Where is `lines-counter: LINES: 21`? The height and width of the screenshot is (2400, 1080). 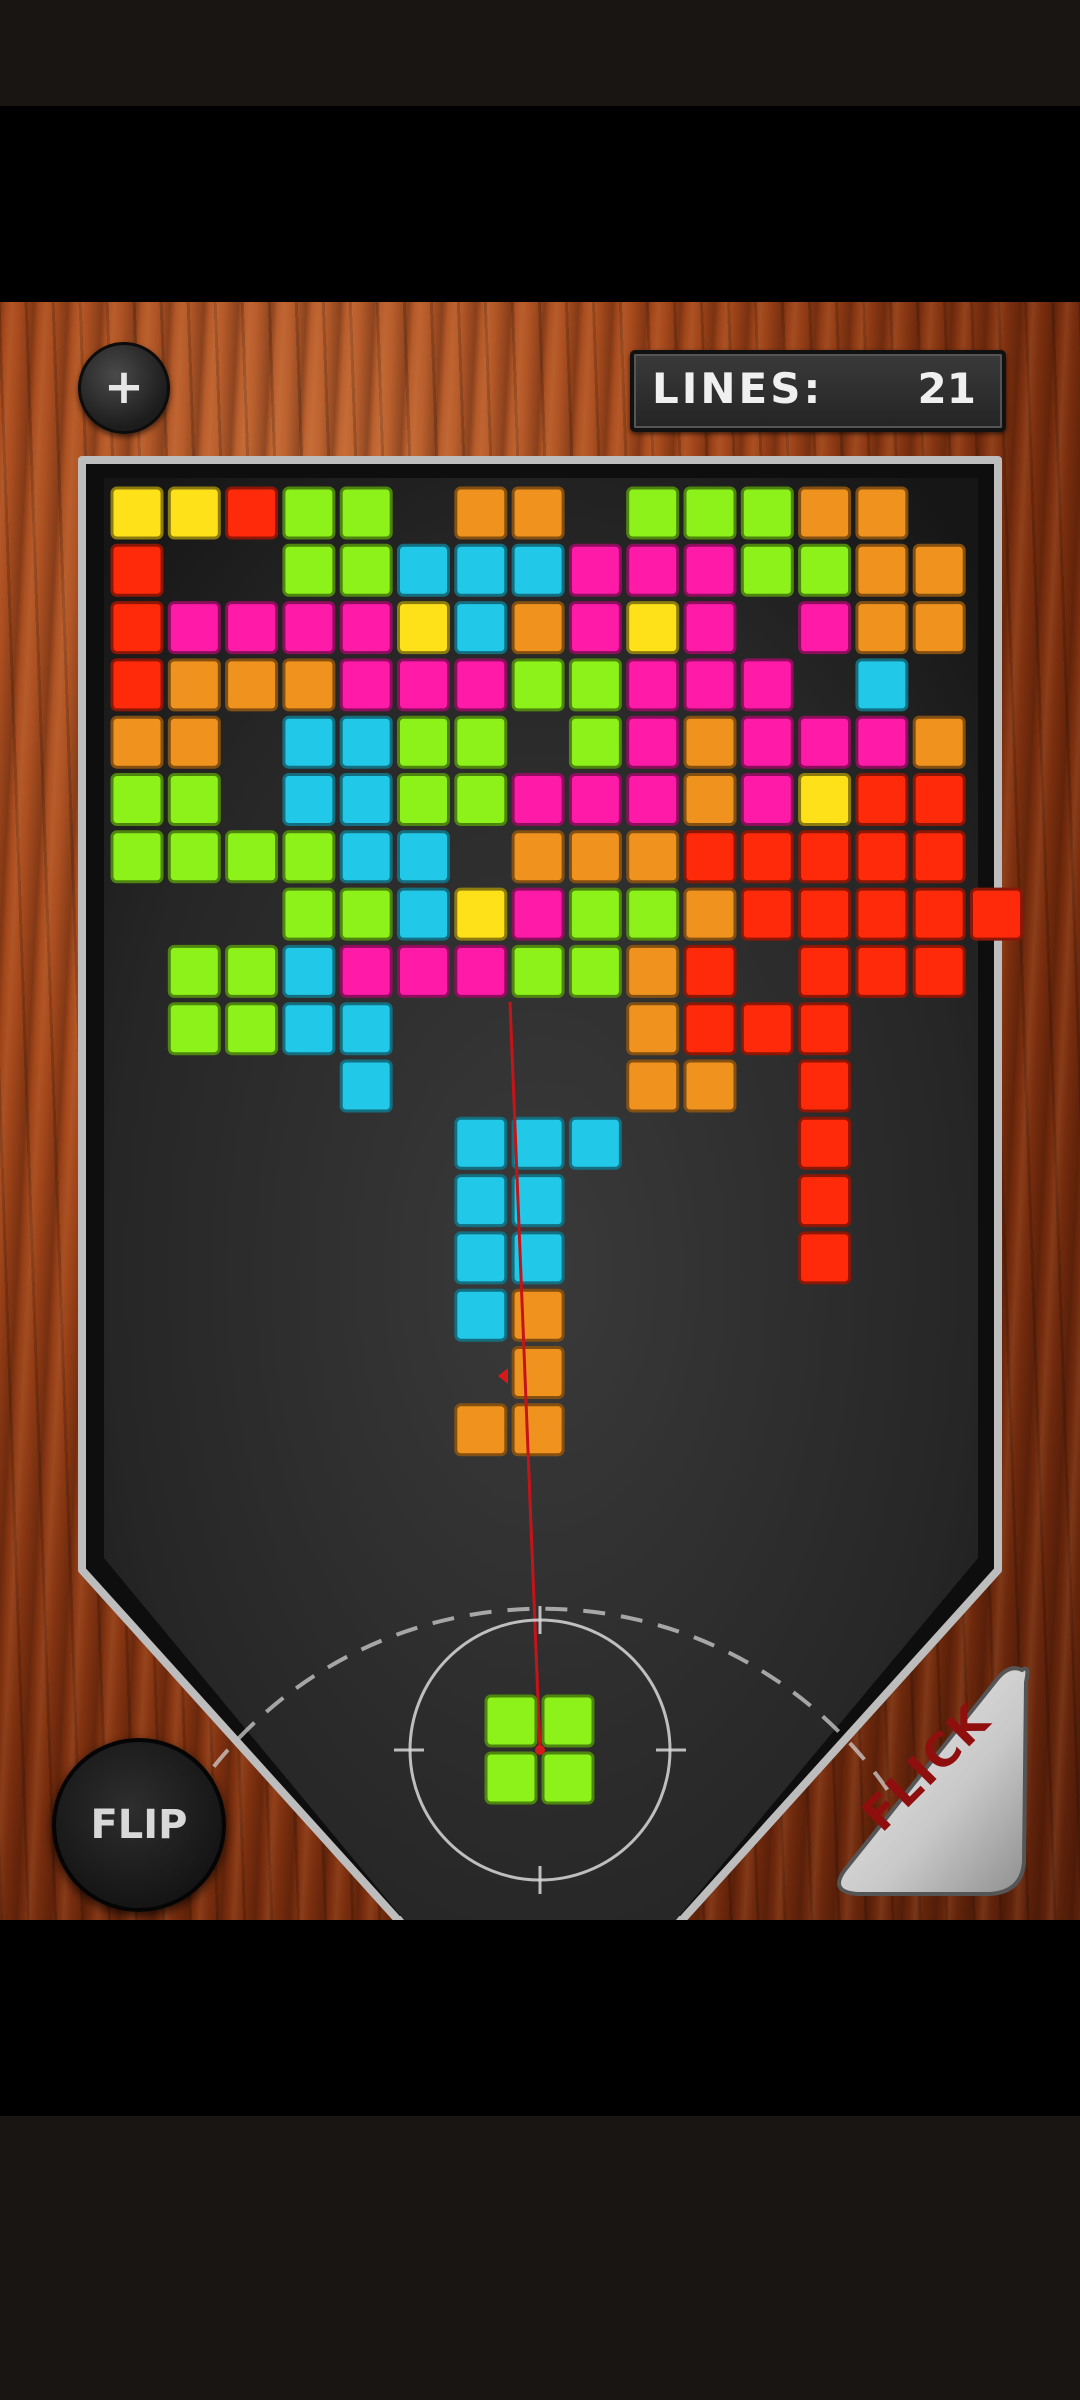 lines-counter: LINES: 21 is located at coordinates (818, 391).